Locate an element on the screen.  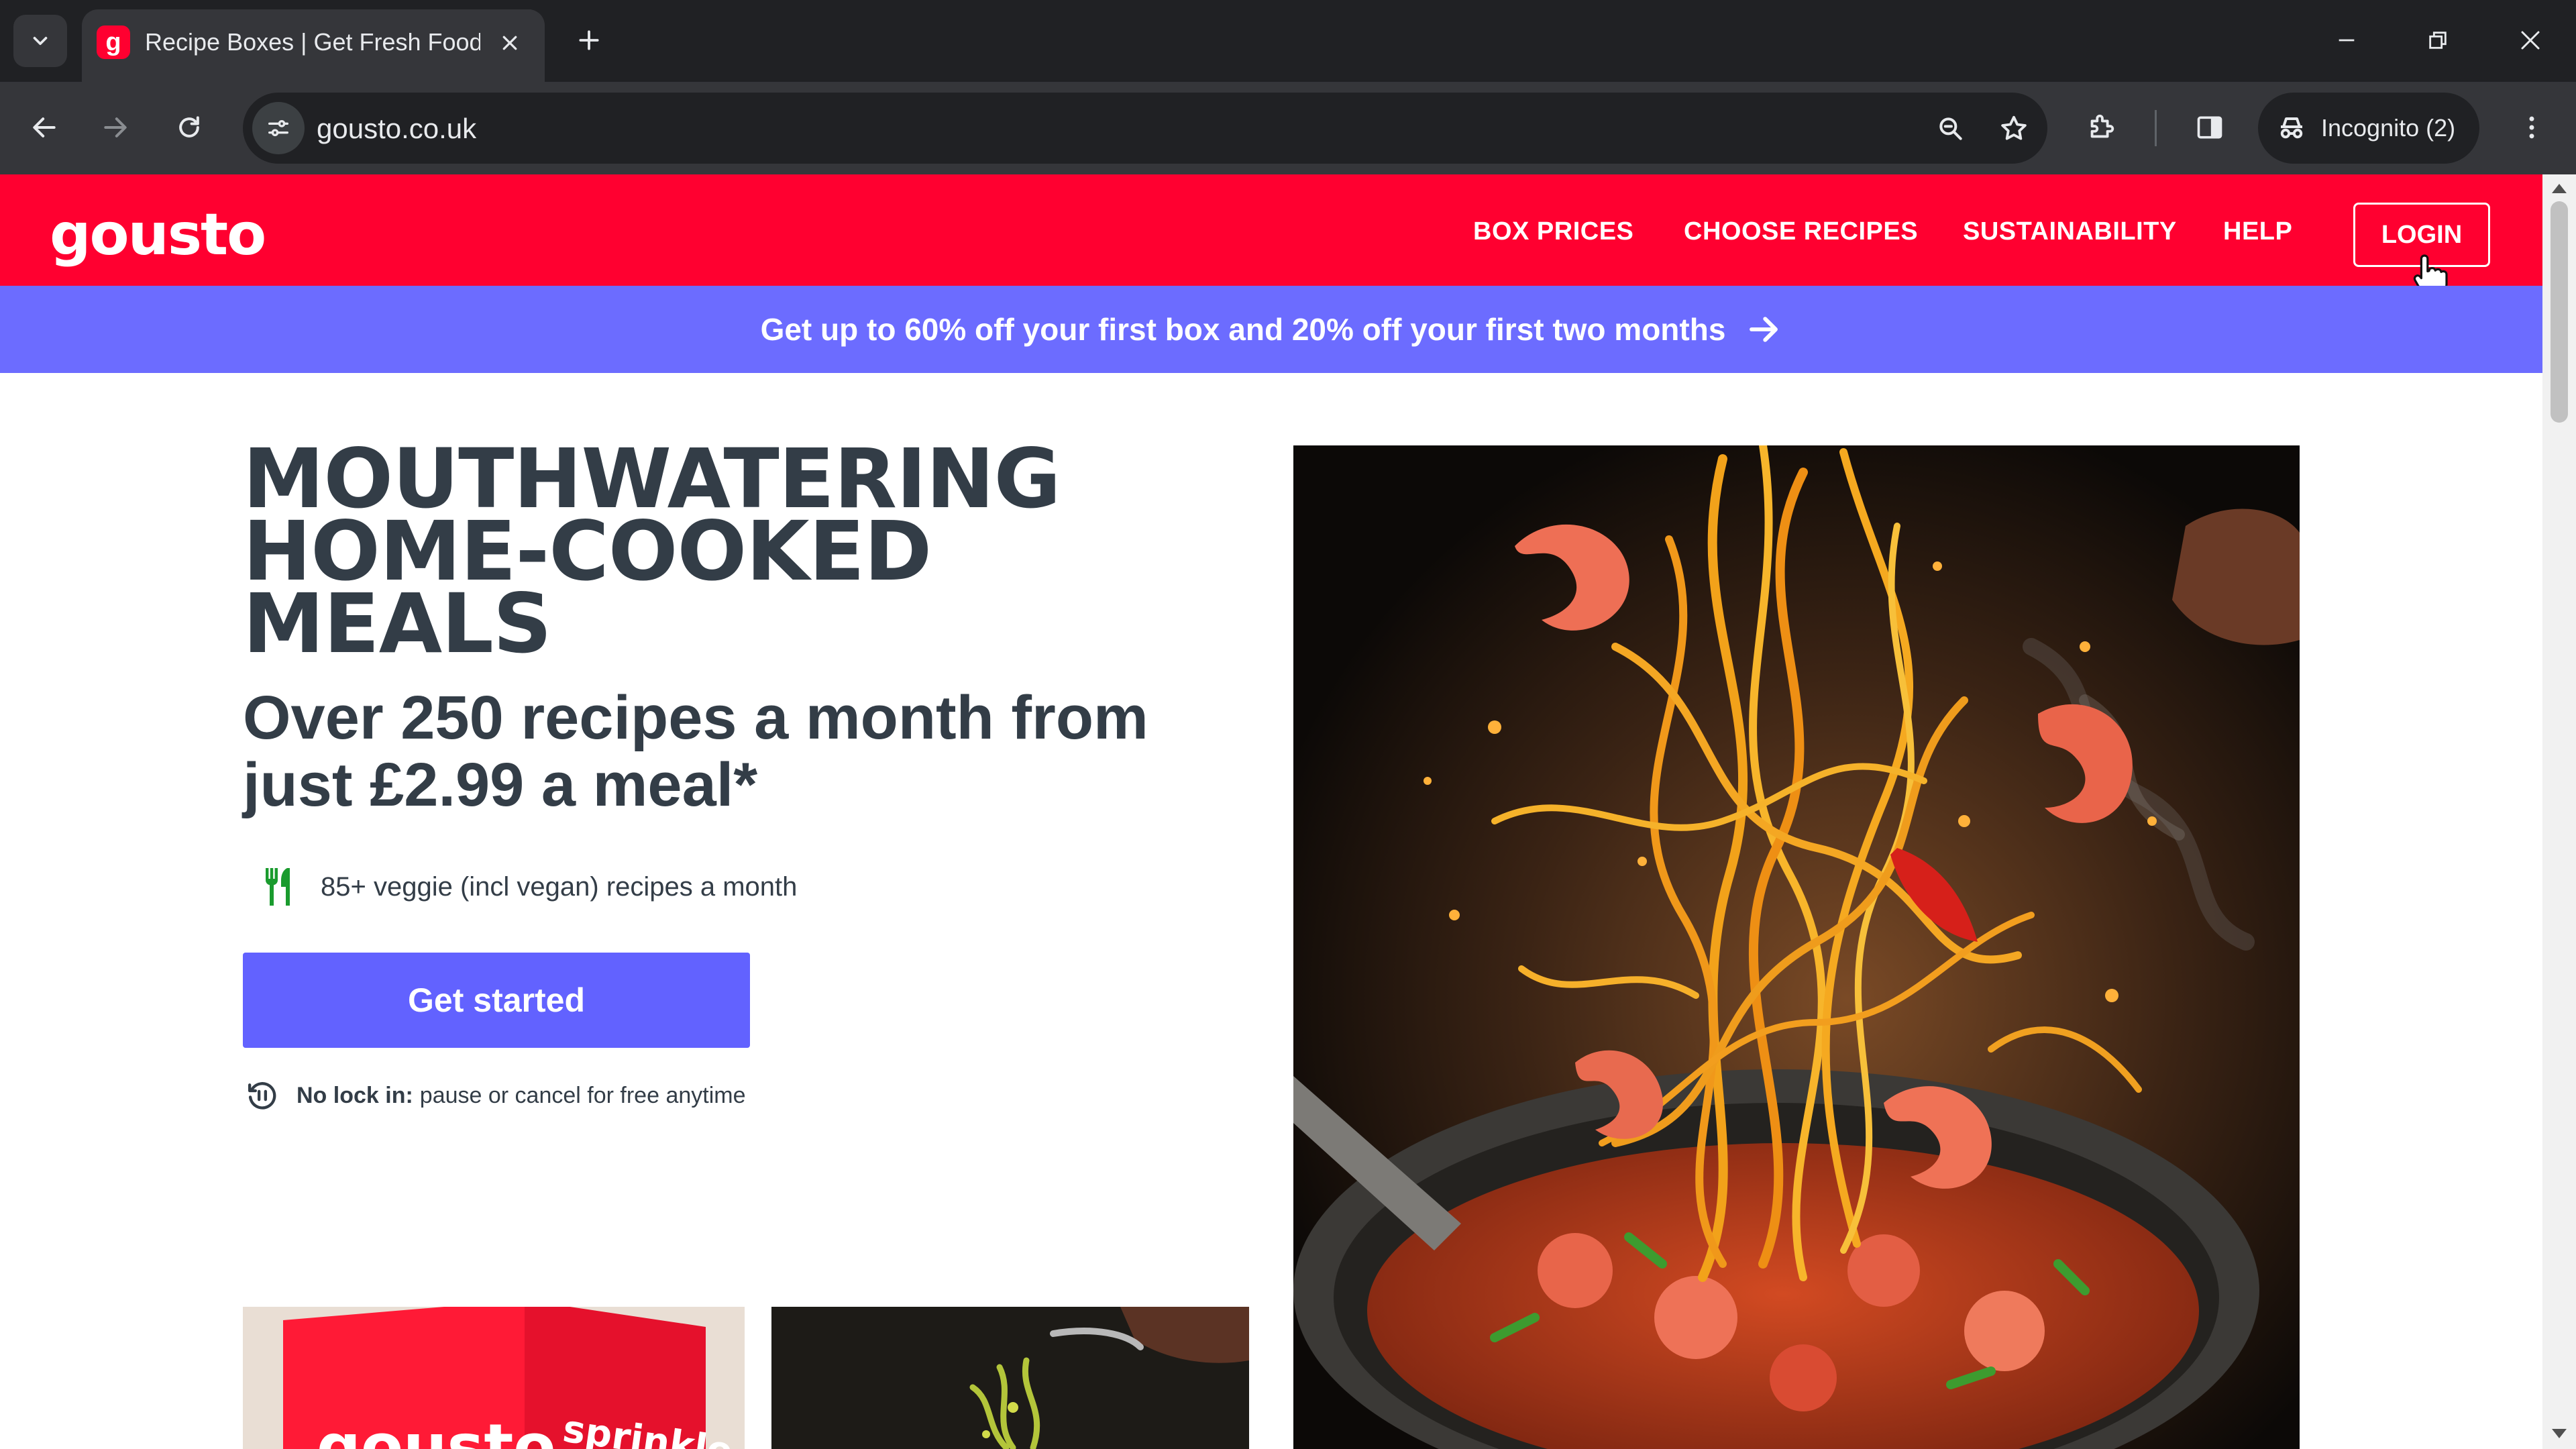
puzzle-icon is located at coordinates (2102, 126).